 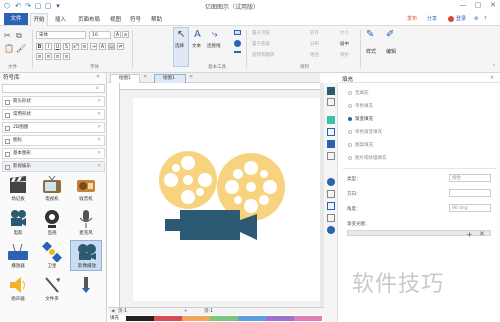 What do you see at coordinates (482, 234) in the screenshot?
I see `remove-stop-icon: ✕` at bounding box center [482, 234].